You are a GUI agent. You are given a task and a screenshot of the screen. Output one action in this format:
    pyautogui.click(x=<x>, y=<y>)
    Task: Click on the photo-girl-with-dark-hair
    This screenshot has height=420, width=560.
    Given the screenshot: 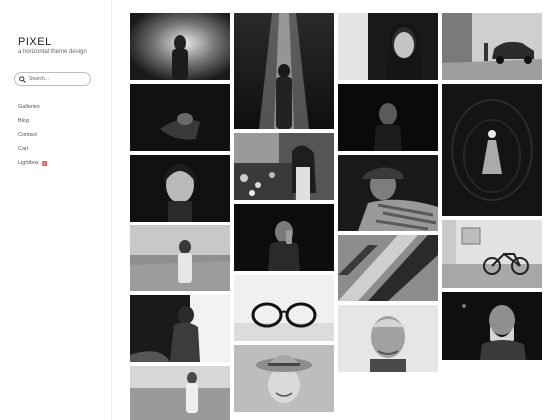 What is the action you would take?
    pyautogui.click(x=388, y=46)
    